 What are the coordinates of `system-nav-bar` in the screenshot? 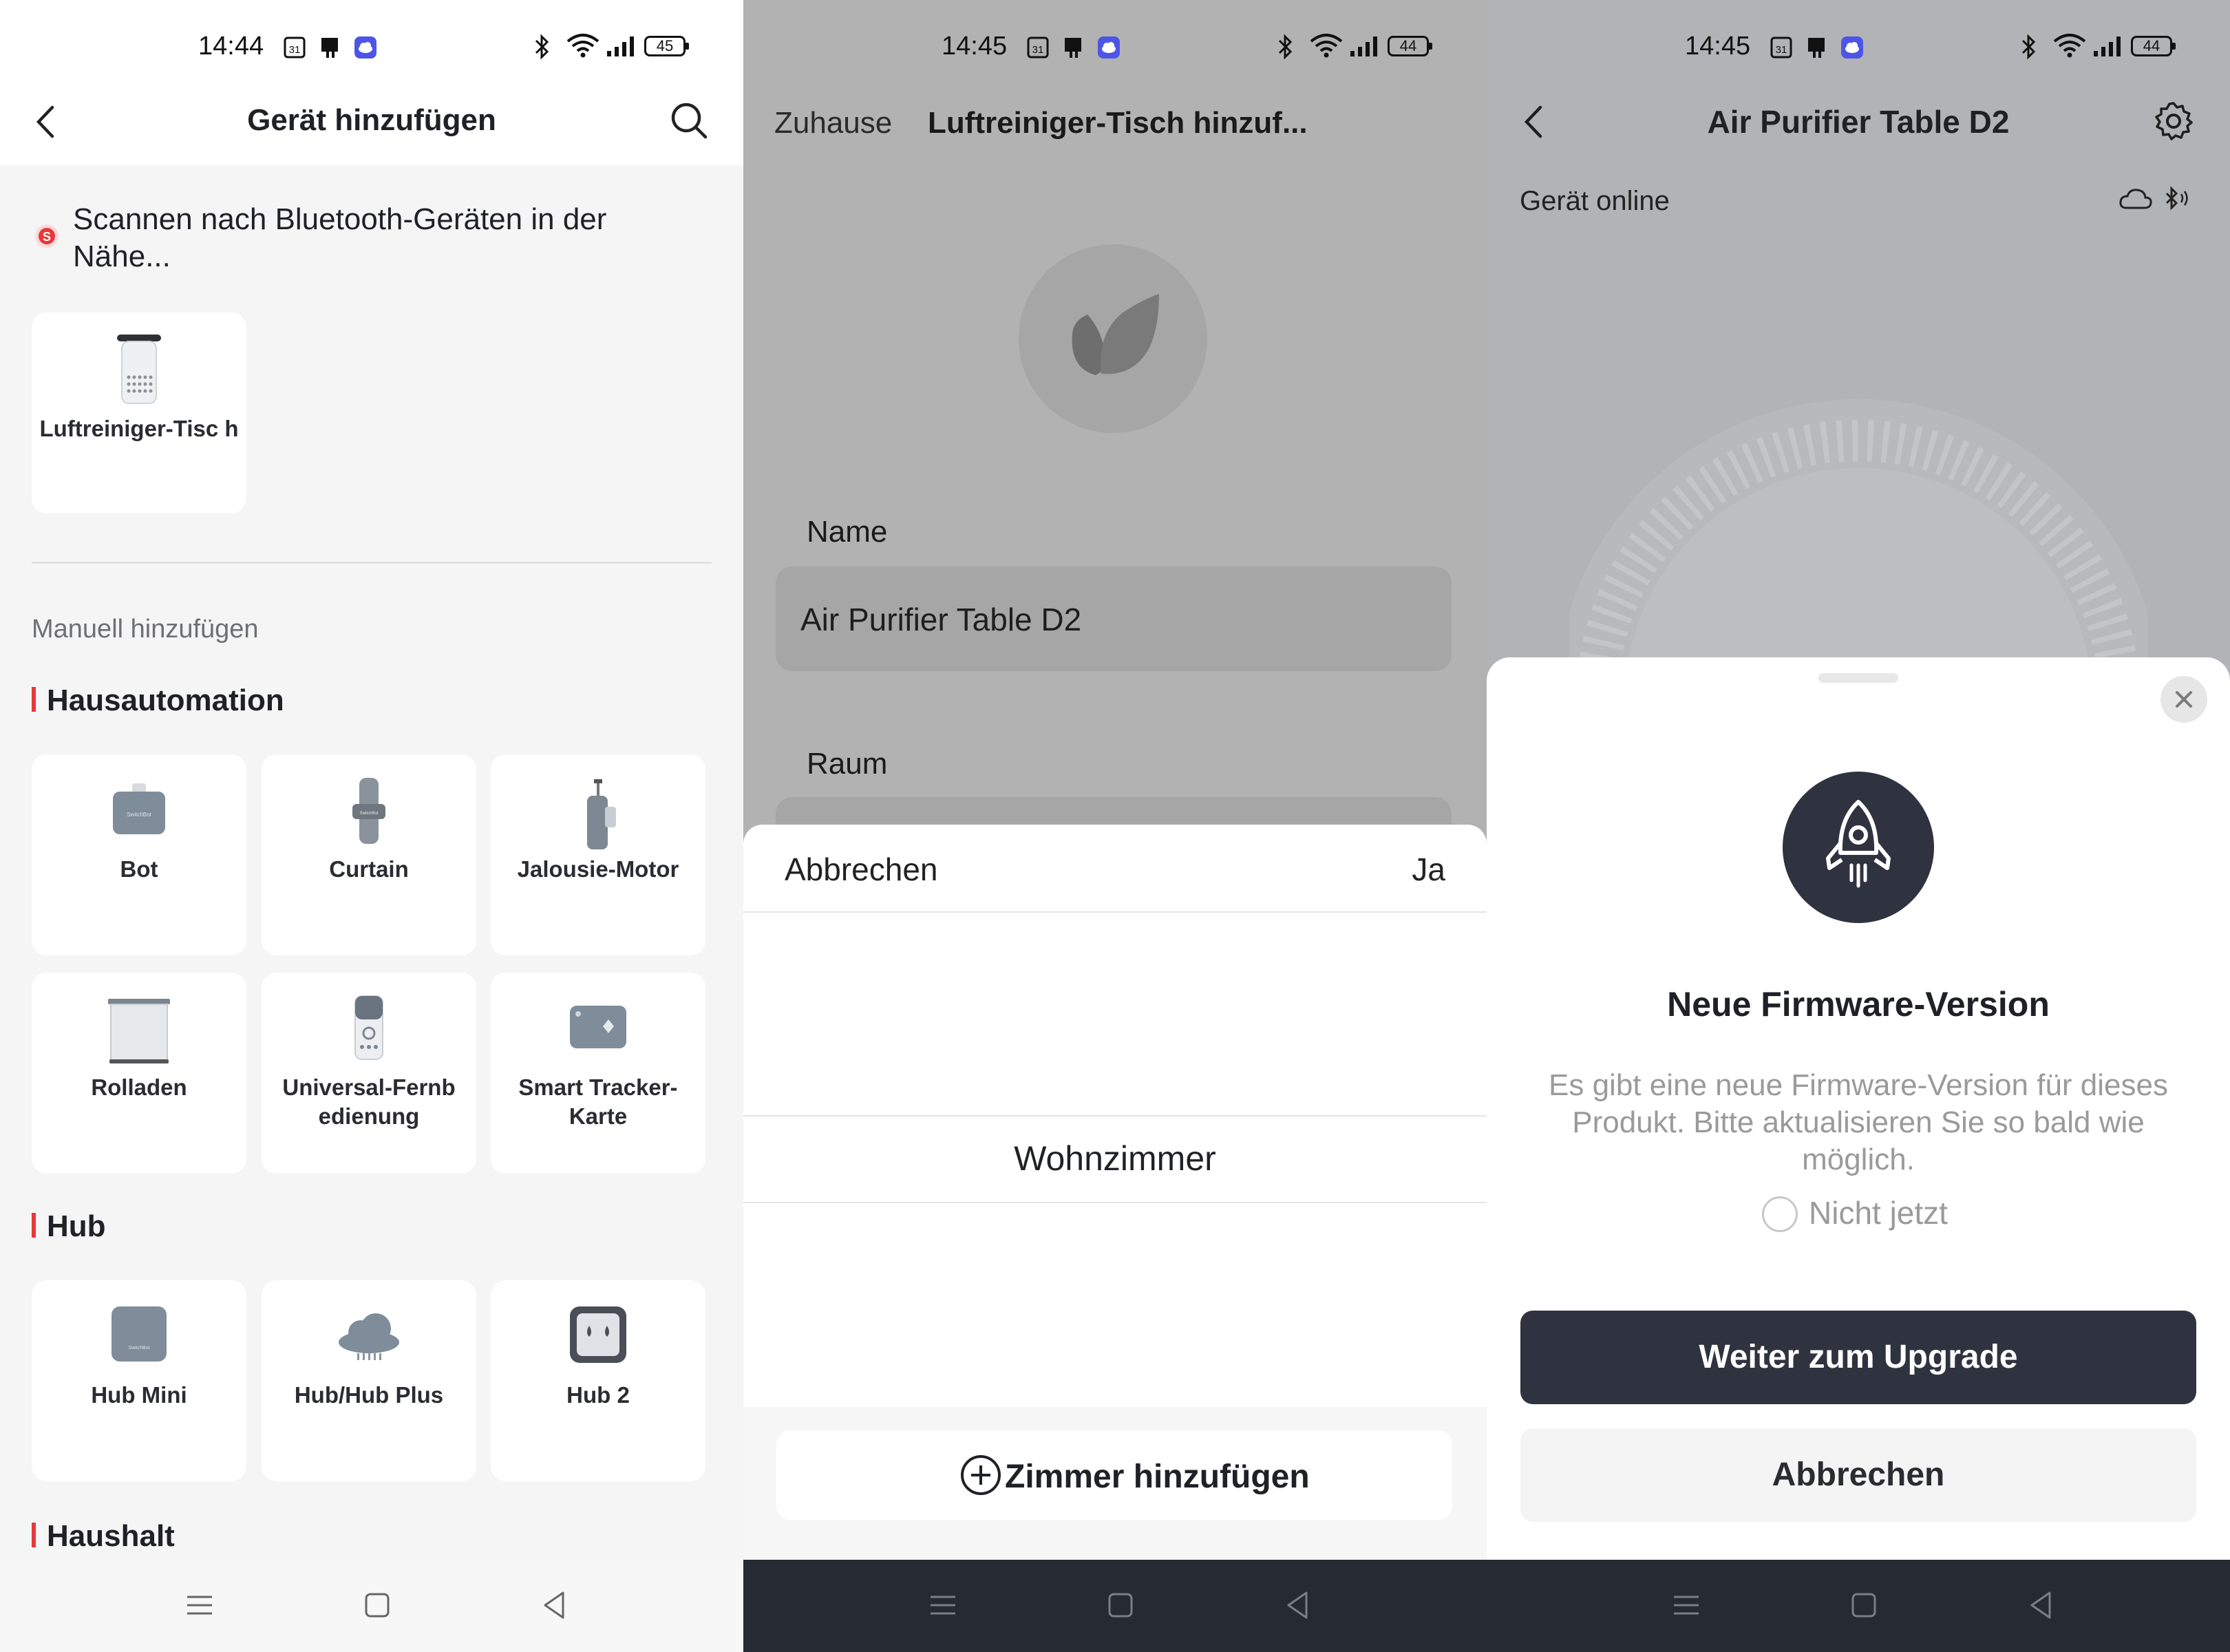 It's located at (1858, 1606).